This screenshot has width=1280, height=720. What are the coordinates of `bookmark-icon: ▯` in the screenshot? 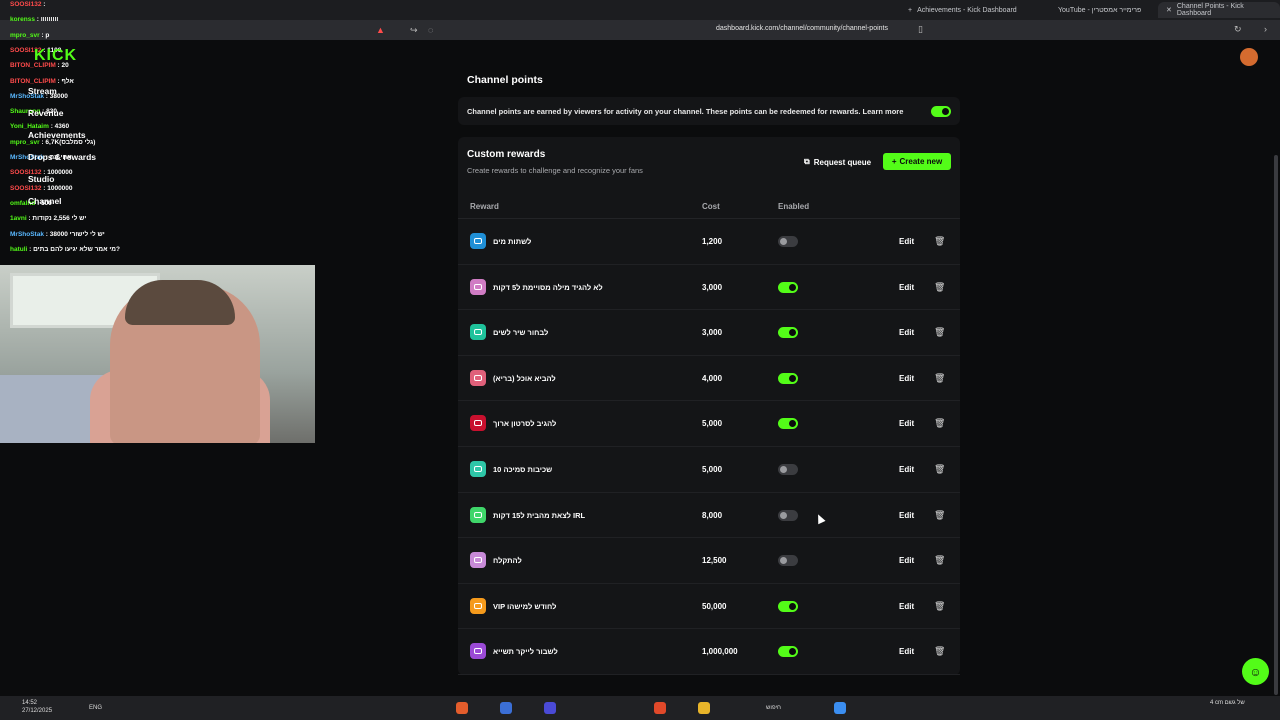 It's located at (920, 29).